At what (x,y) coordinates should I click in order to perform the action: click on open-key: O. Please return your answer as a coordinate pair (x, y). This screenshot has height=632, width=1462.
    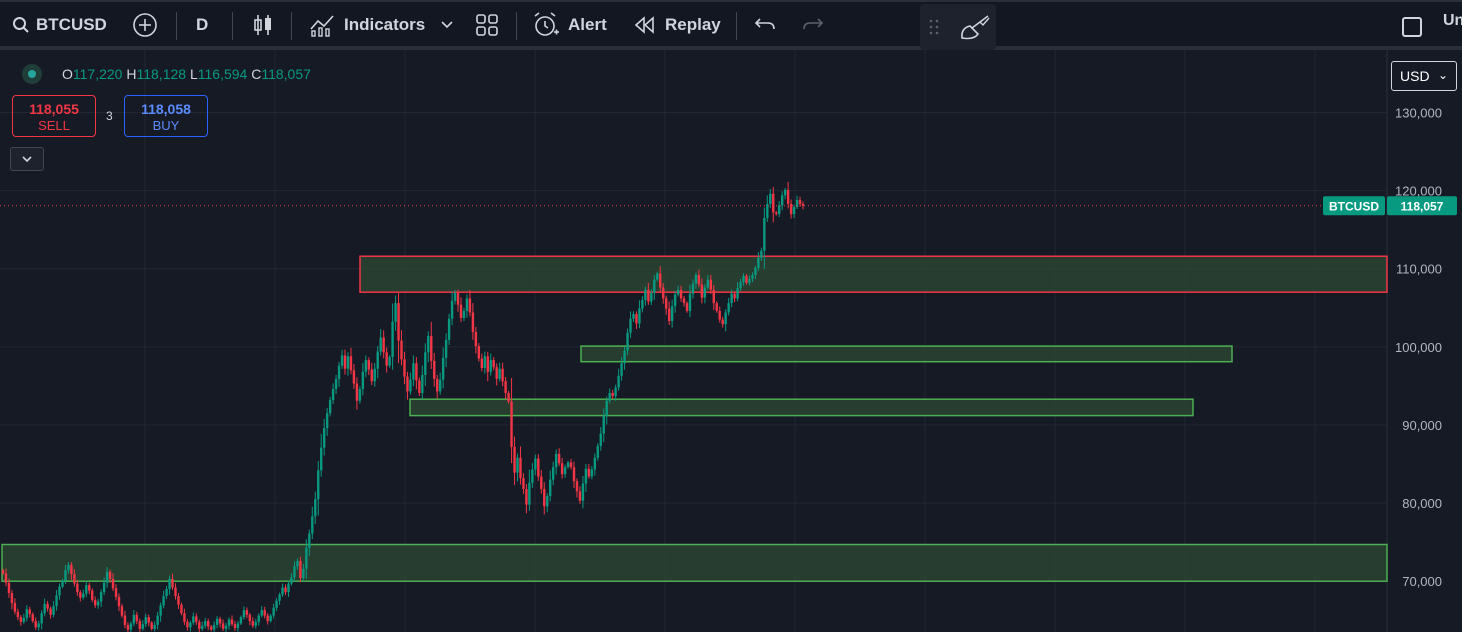
    Looking at the image, I should click on (67, 74).